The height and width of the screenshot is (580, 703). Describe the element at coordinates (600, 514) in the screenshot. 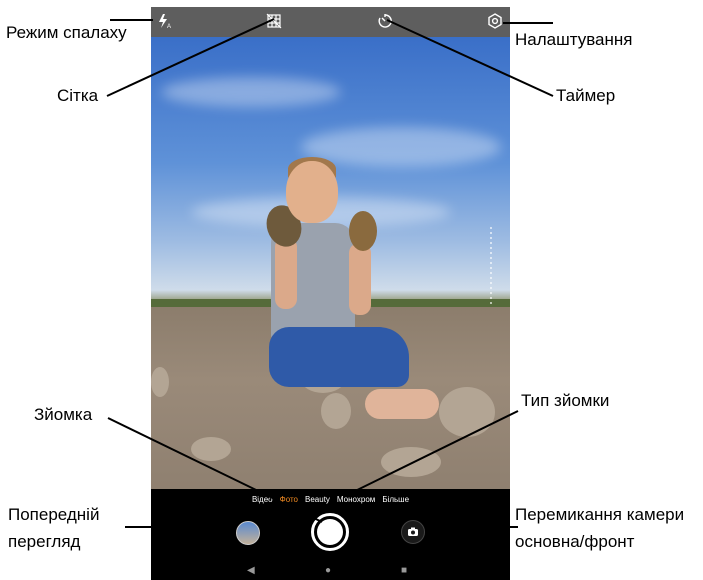

I see `label-switch-line1: Перемикання камери` at that location.